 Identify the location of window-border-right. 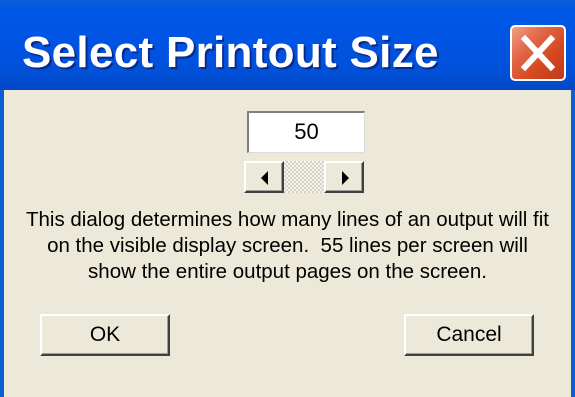
(573, 243).